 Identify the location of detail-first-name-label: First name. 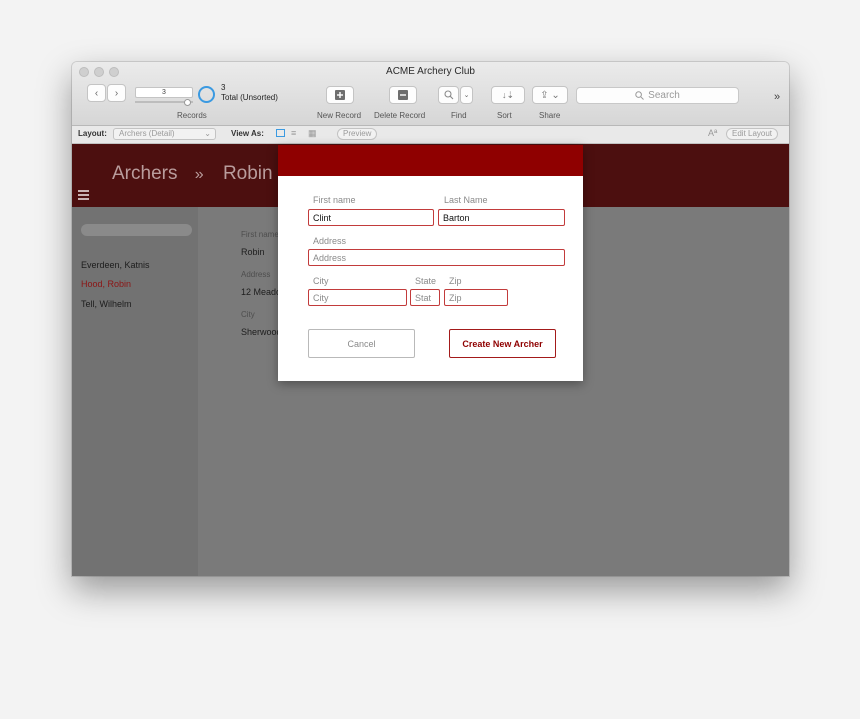
(260, 234).